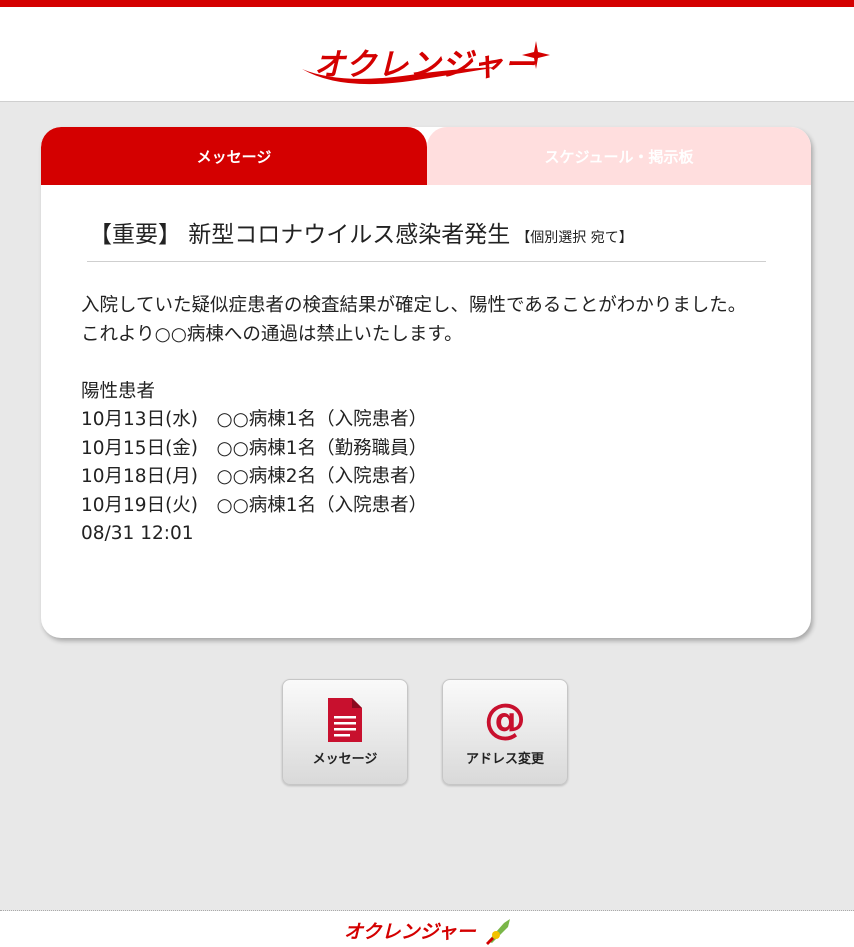 The image size is (854, 947). I want to click on brand-logo: オクレンジャー, so click(426, 62).